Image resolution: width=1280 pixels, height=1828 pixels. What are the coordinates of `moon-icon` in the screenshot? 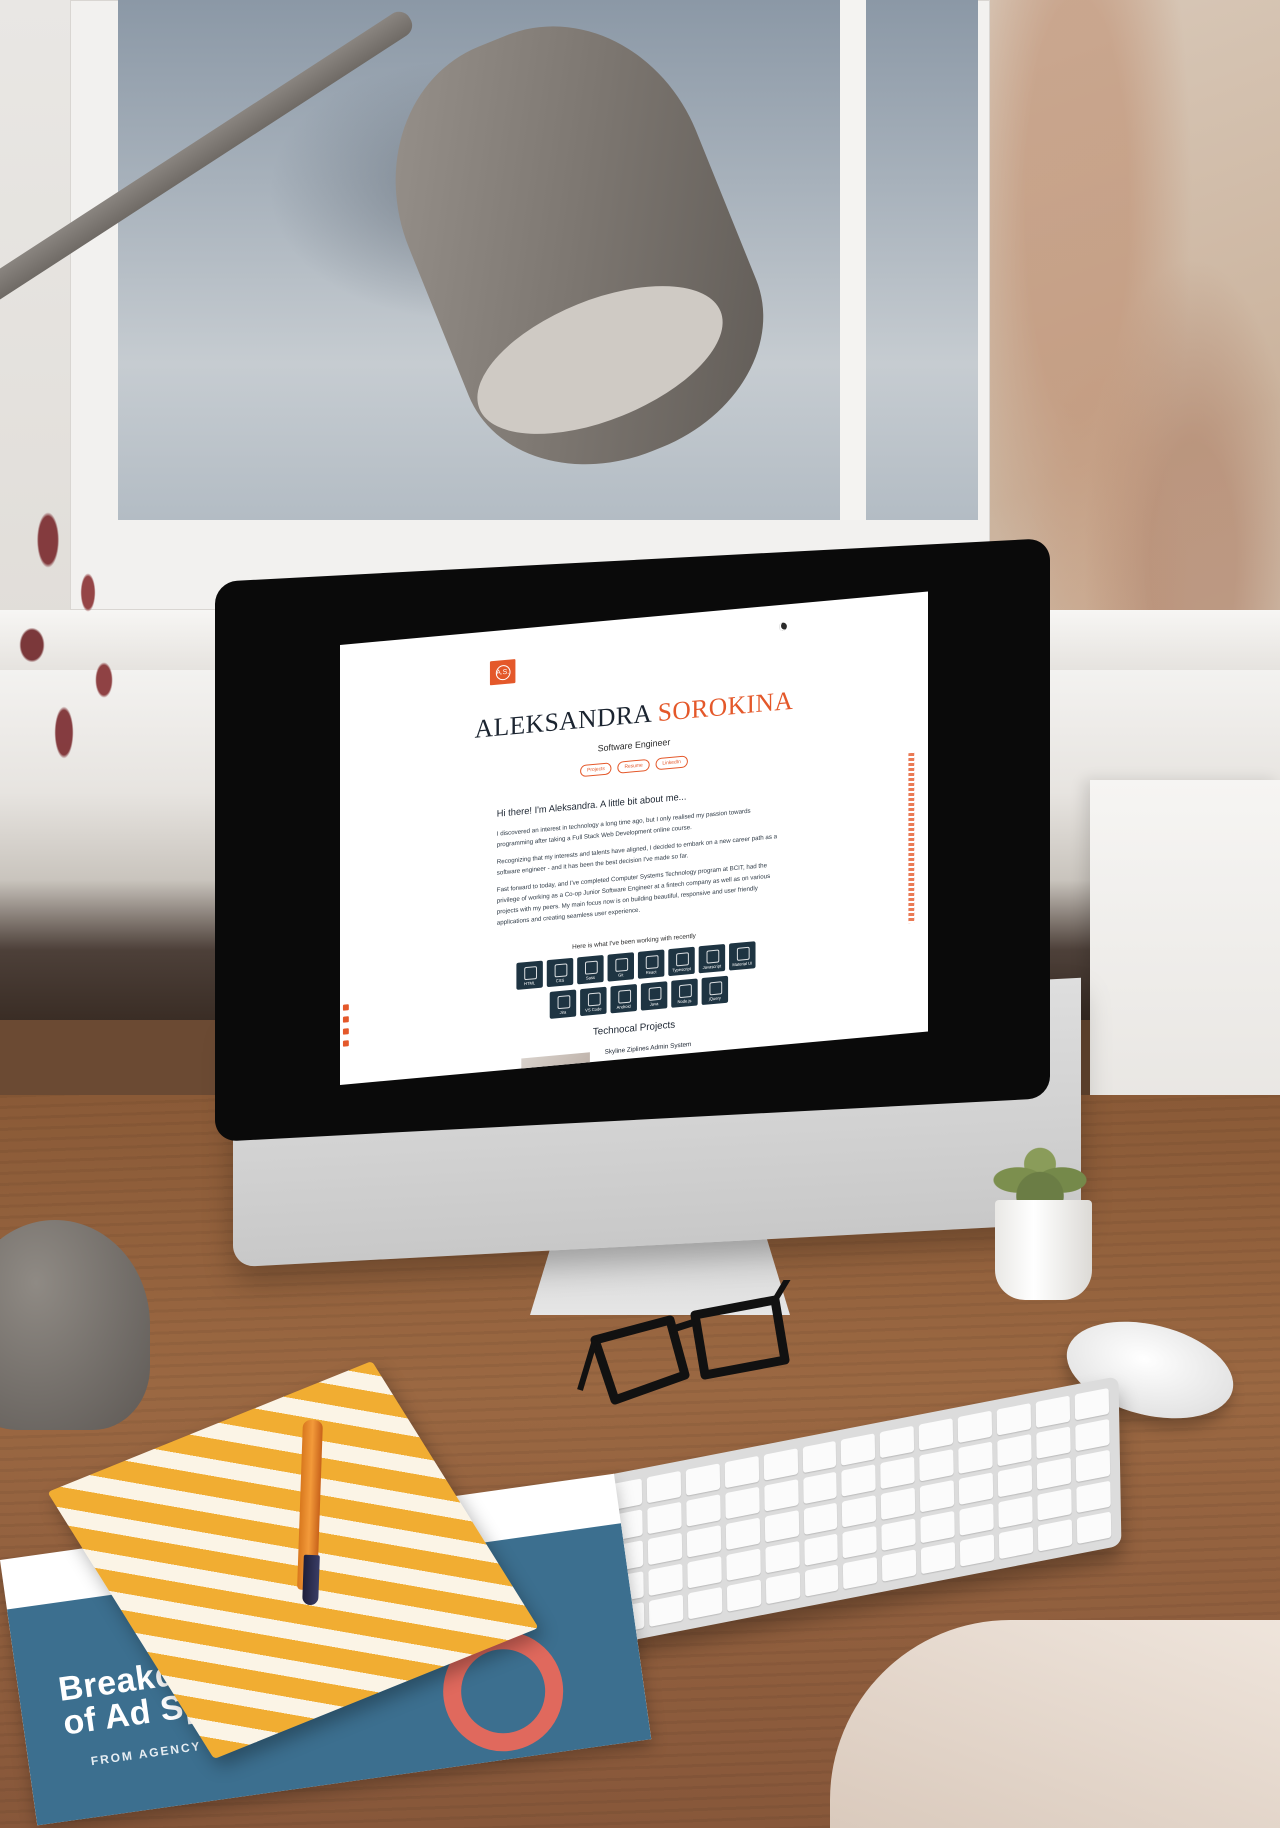 It's located at (783, 627).